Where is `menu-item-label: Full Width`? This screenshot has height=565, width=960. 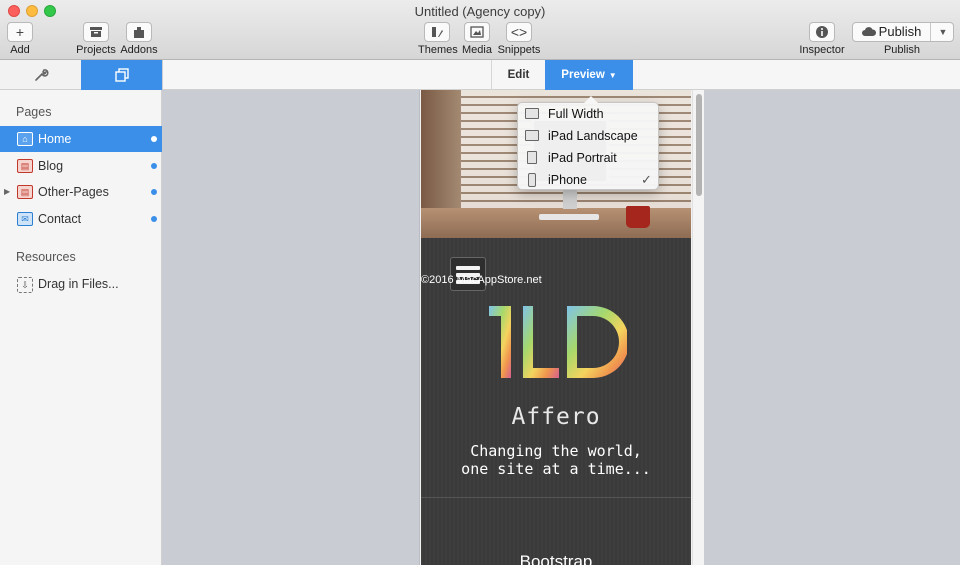 menu-item-label: Full Width is located at coordinates (576, 114).